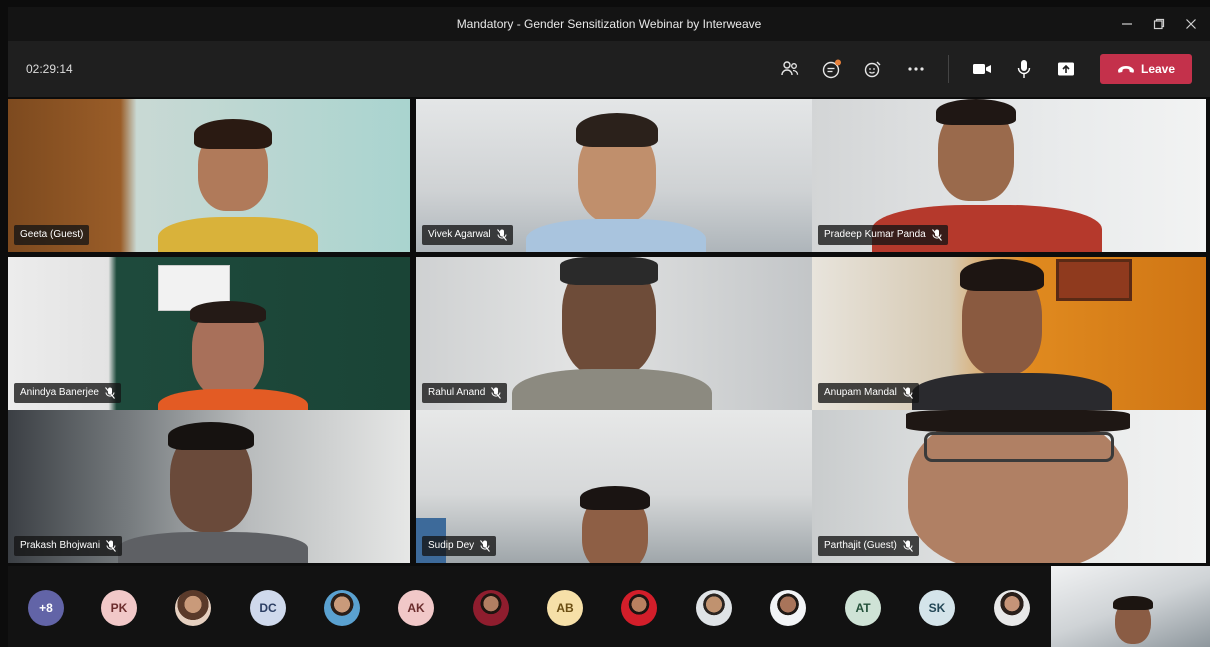  What do you see at coordinates (609, 606) in the screenshot?
I see `participant-strip: +8 PK DC AK AB AT SK` at bounding box center [609, 606].